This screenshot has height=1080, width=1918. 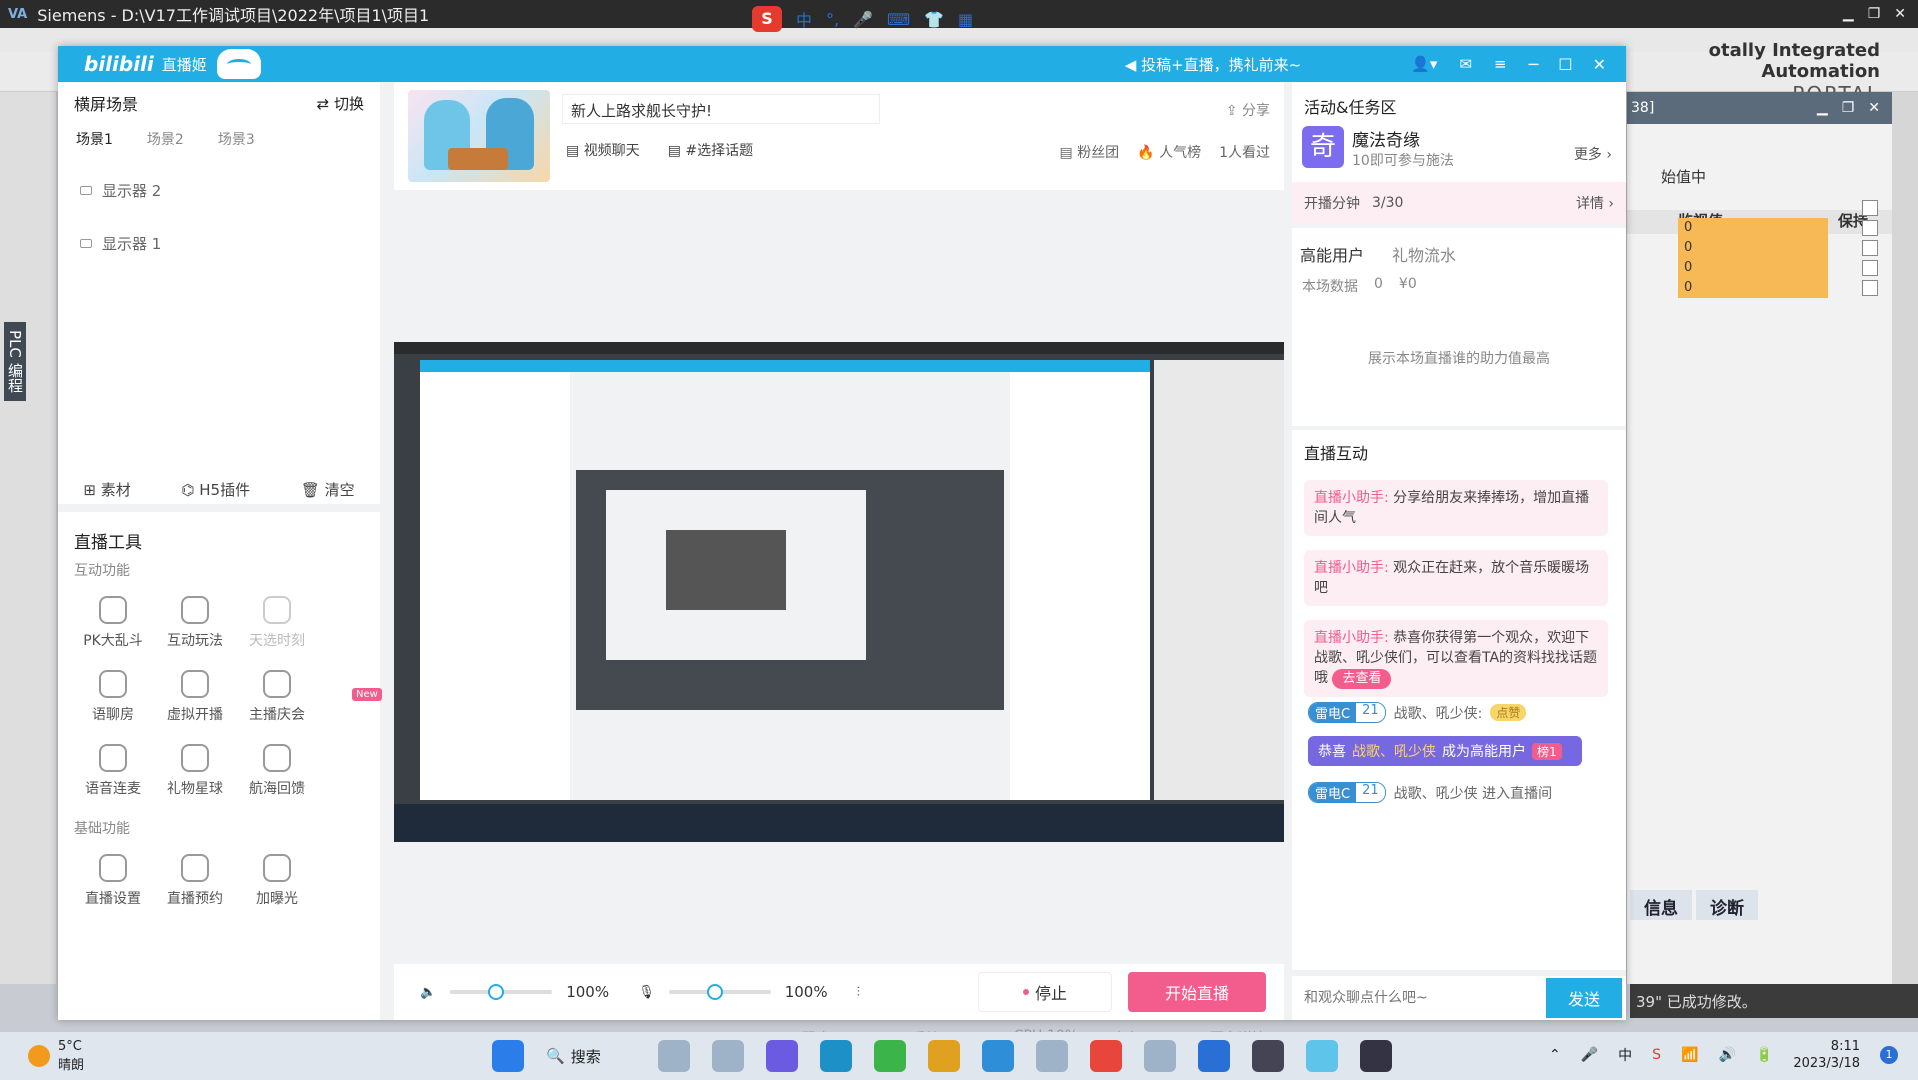 I want to click on search-button: 🔍 搜索, so click(x=591, y=1056).